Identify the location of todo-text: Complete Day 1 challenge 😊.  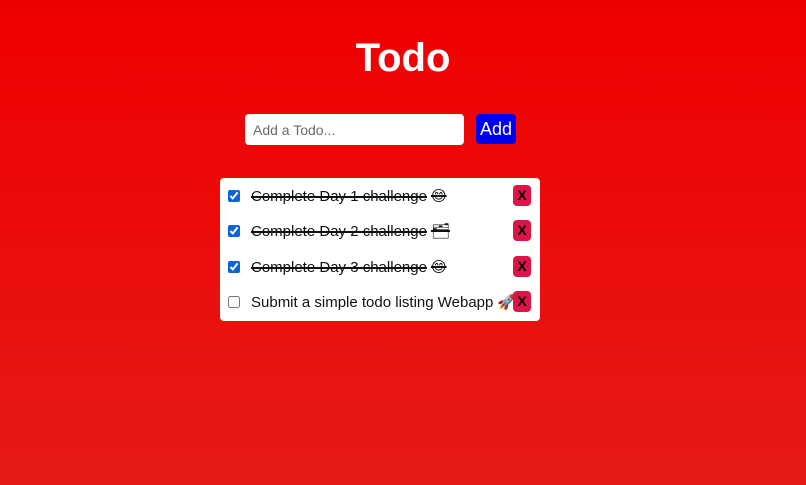
(349, 196).